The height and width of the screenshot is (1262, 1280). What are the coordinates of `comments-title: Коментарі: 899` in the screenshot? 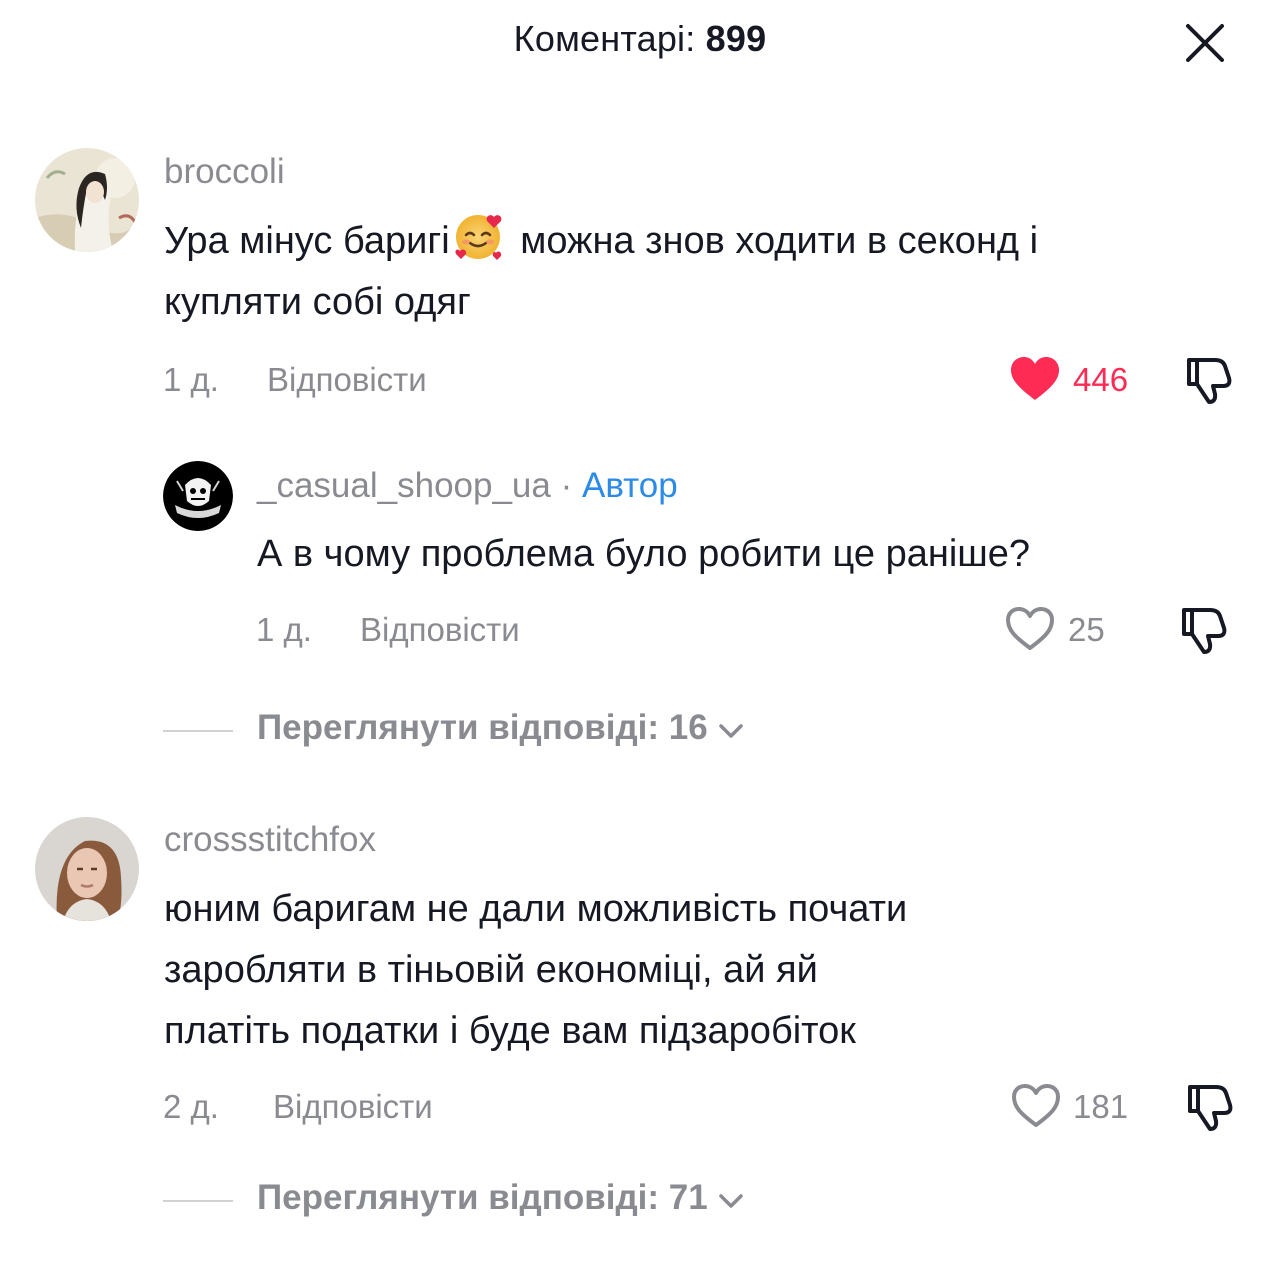 It's located at (640, 39).